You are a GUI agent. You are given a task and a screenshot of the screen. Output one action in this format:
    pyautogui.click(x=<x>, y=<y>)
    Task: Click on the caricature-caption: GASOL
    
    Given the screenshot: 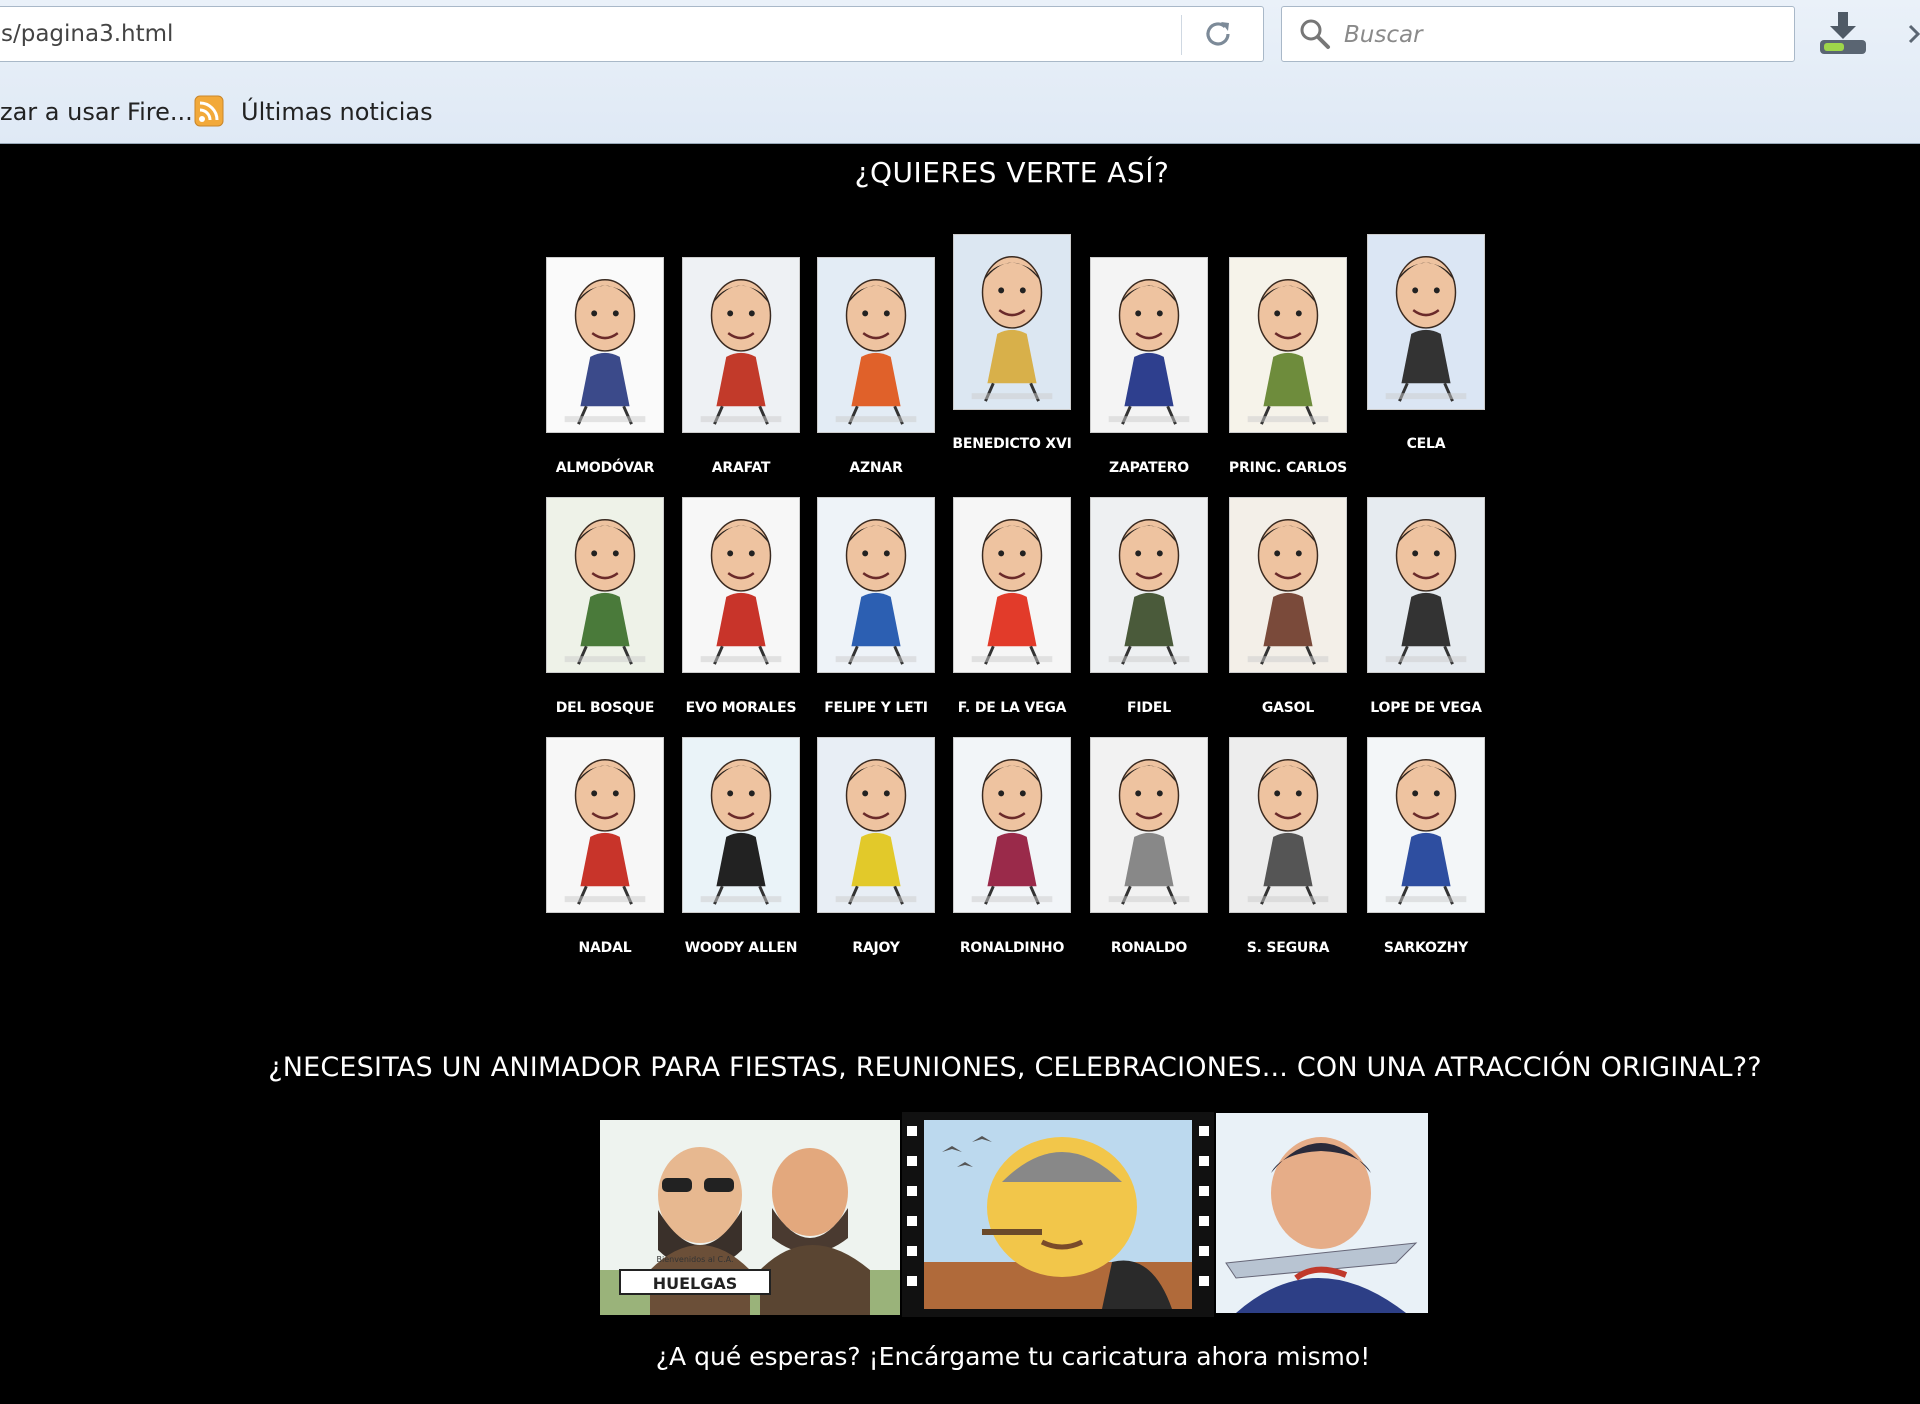 What is the action you would take?
    pyautogui.click(x=1288, y=708)
    